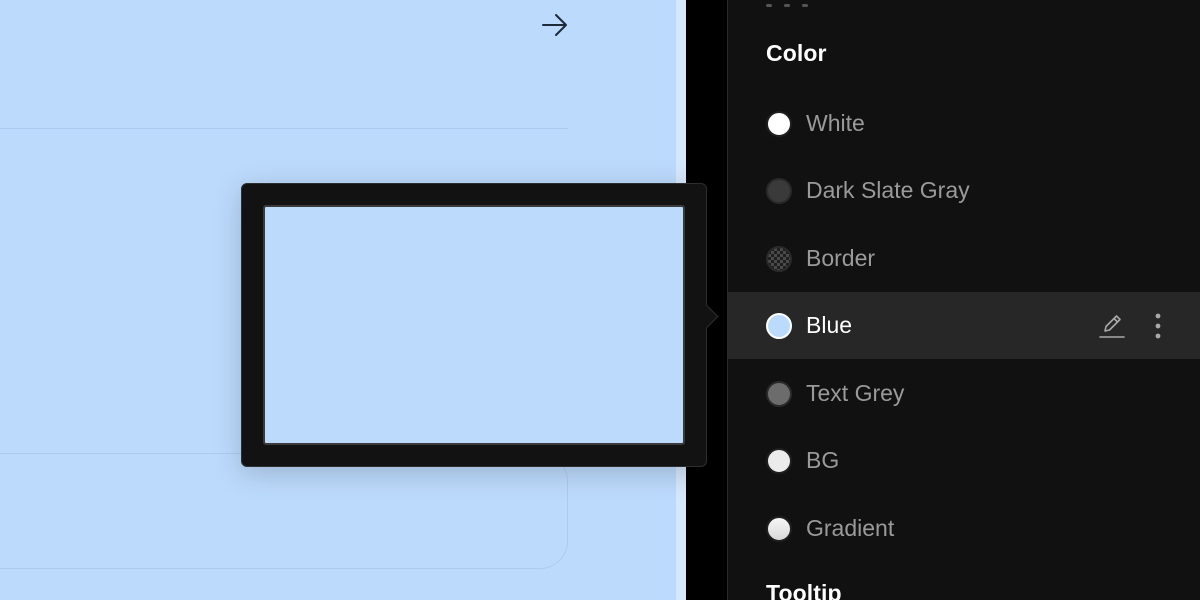  I want to click on scrolled-content-remnant, so click(821, 3).